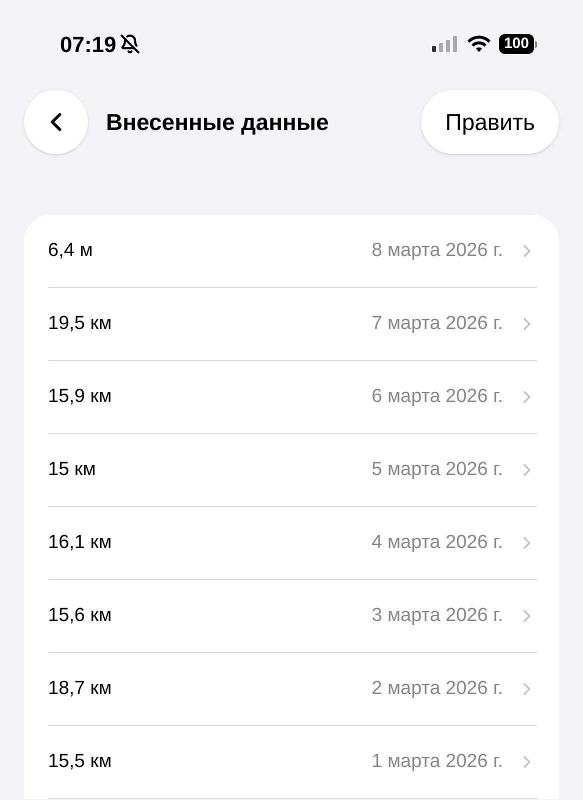 This screenshot has height=800, width=583. What do you see at coordinates (80, 324) in the screenshot?
I see `entry-value: 19,5 км` at bounding box center [80, 324].